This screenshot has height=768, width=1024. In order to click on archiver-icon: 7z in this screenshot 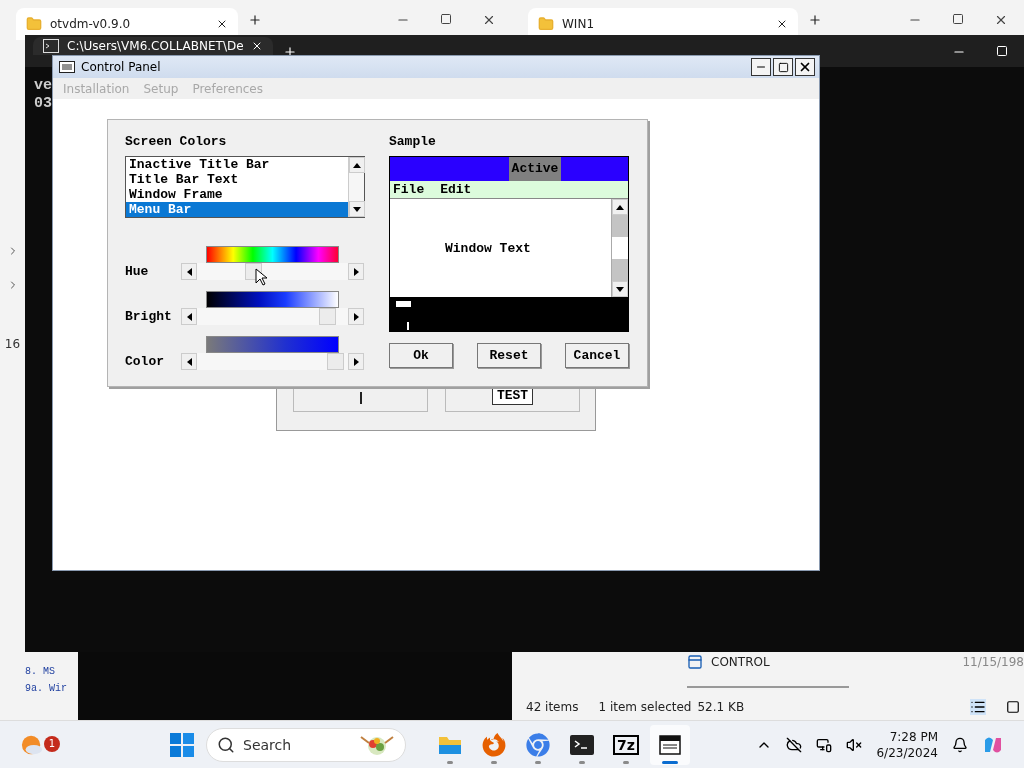, I will do `click(626, 744)`.